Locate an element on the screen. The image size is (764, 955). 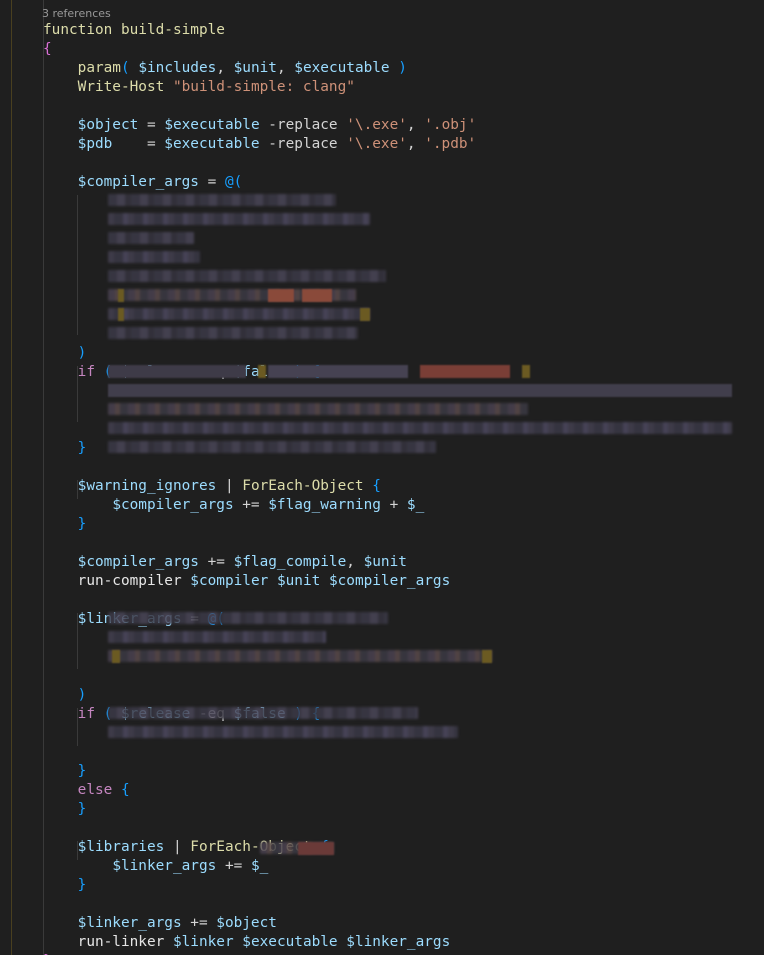
code-token: run-compiler is located at coordinates (129, 581).